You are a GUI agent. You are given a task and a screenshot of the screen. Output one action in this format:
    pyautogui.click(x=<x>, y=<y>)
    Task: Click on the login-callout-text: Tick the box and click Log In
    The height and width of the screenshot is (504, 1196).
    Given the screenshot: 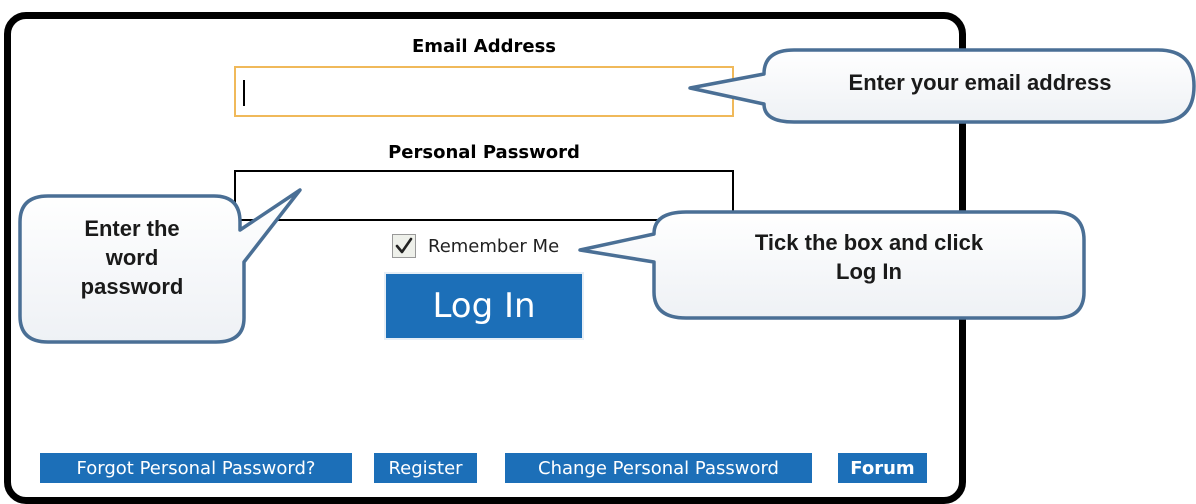 What is the action you would take?
    pyautogui.click(x=869, y=257)
    